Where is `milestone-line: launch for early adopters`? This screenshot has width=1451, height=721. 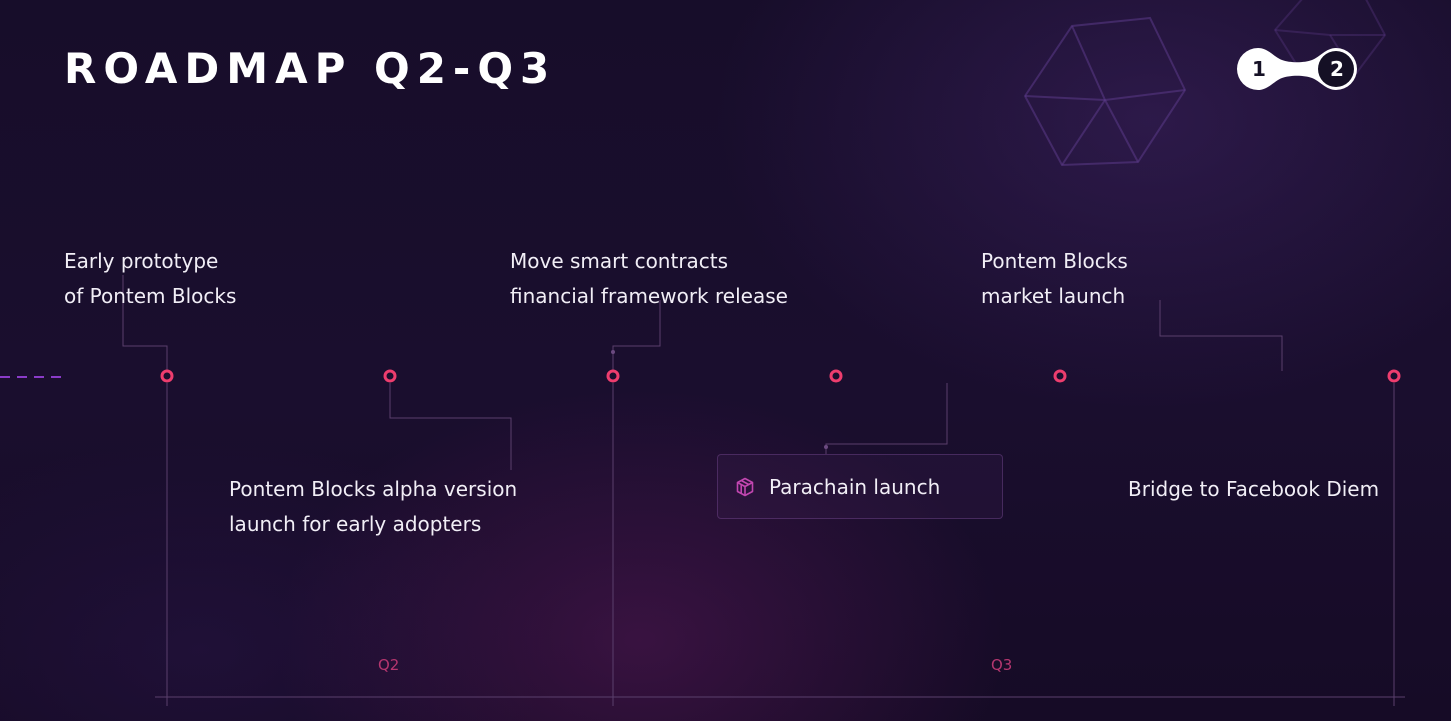 milestone-line: launch for early adopters is located at coordinates (355, 524).